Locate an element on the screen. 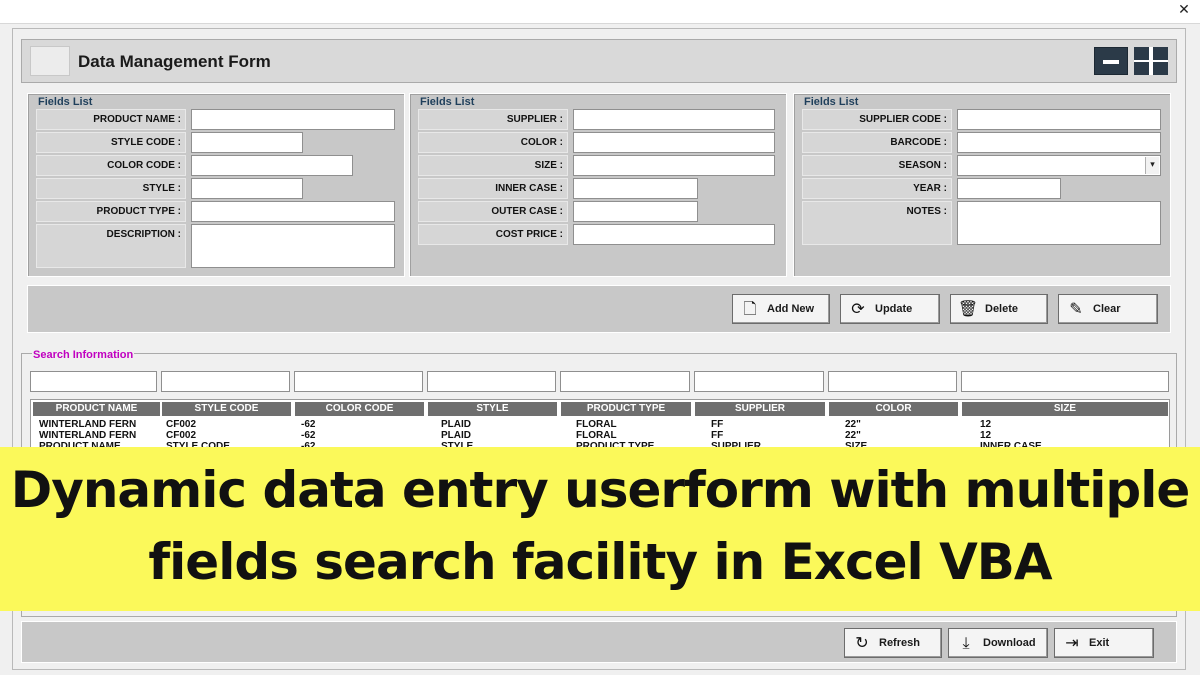  outer-case-input is located at coordinates (635, 211).